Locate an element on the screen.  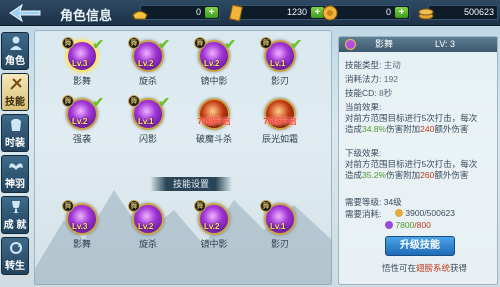
skill-name: 旋杀 is located at coordinates (147, 81).